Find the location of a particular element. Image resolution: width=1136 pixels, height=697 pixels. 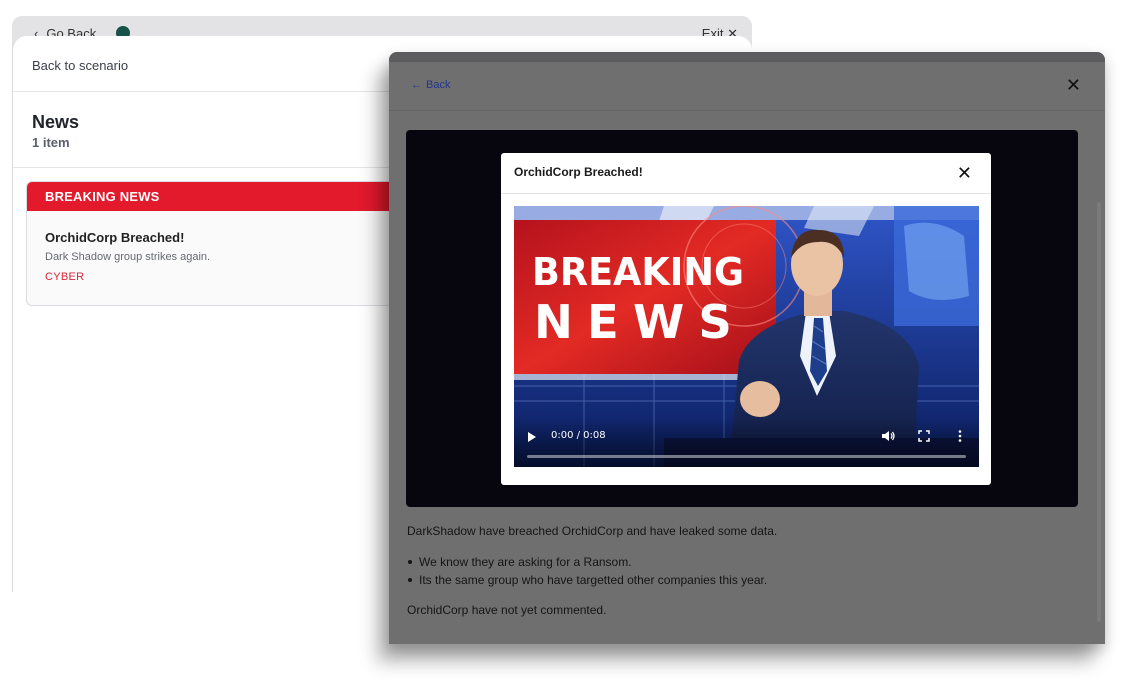

article-back-button: ← Back is located at coordinates (430, 85).